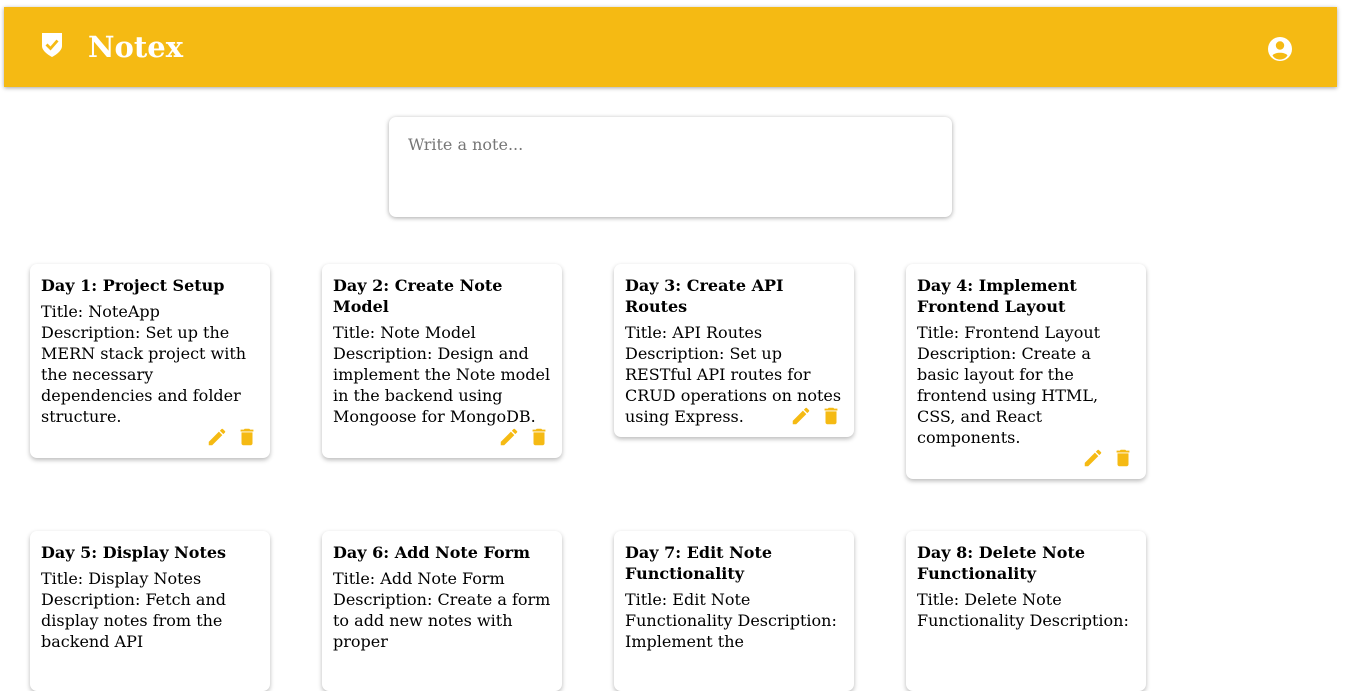 The width and height of the screenshot is (1345, 691). I want to click on note-card: Day 8: Delete Note Functionality Title, so click(1026, 611).